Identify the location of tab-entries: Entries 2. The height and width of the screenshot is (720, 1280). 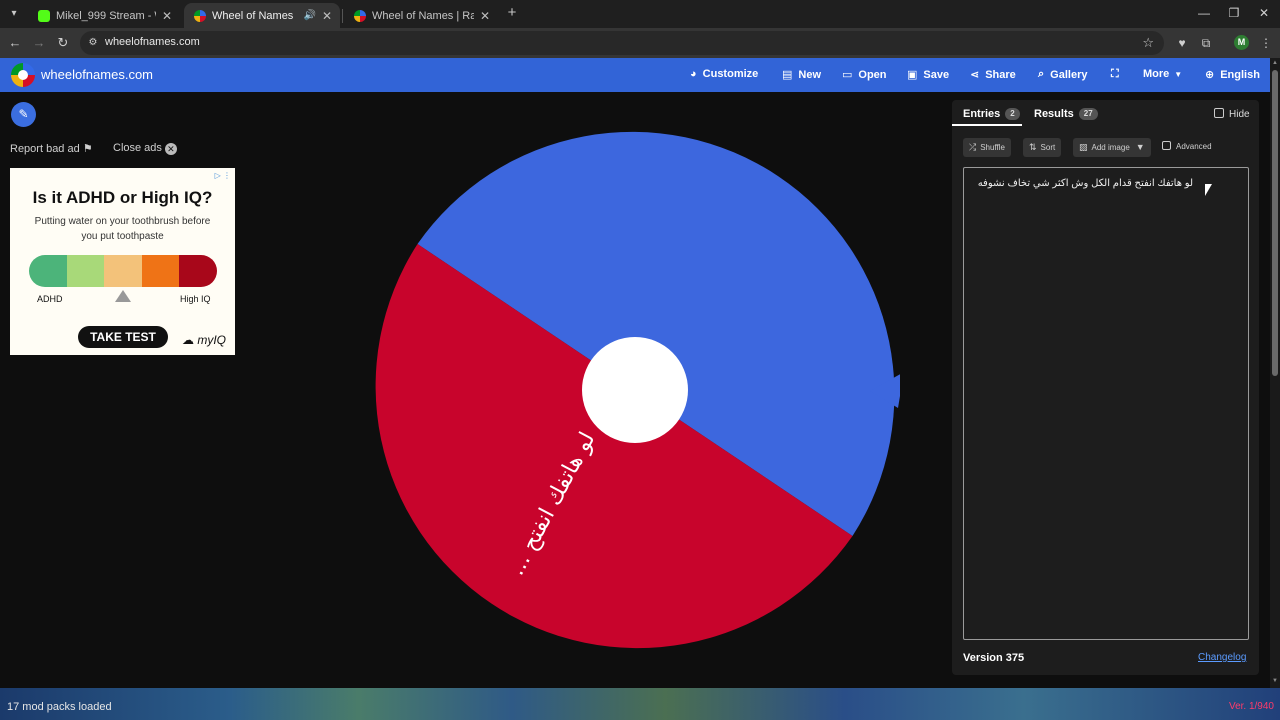
(991, 114).